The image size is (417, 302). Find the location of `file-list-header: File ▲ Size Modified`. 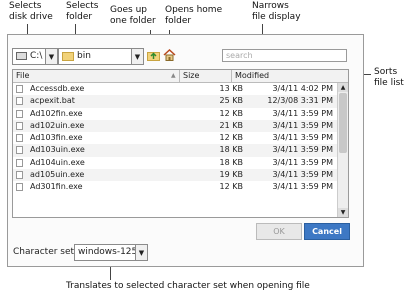

file-list-header: File ▲ Size Modified is located at coordinates (180, 76).